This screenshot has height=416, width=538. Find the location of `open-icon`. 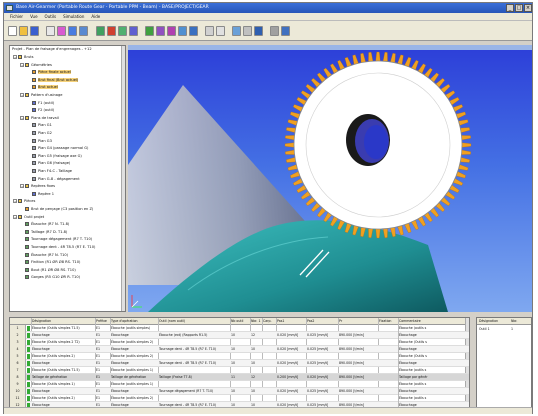

open-icon is located at coordinates (23, 31).